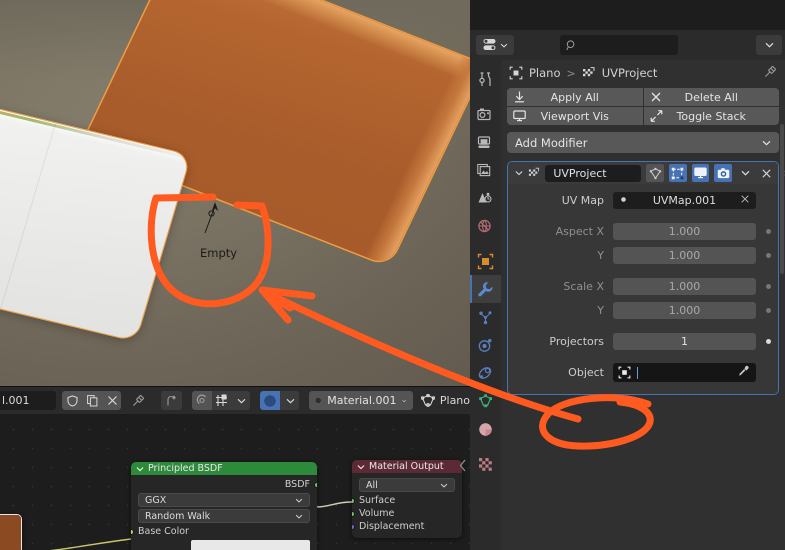 The image size is (785, 550). Describe the element at coordinates (360, 400) in the screenshot. I see `material-selector: Material.001` at that location.